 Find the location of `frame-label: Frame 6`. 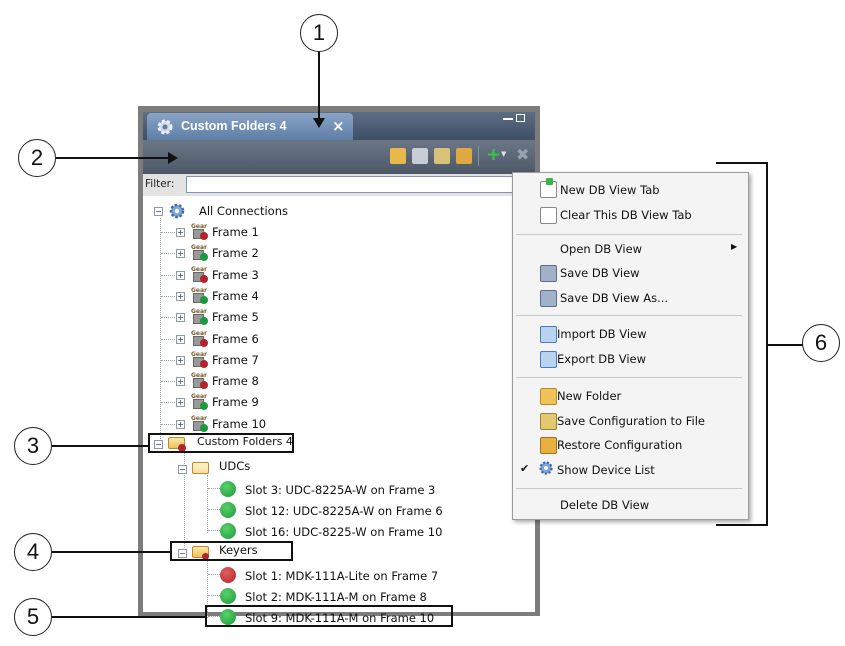

frame-label: Frame 6 is located at coordinates (235, 339).